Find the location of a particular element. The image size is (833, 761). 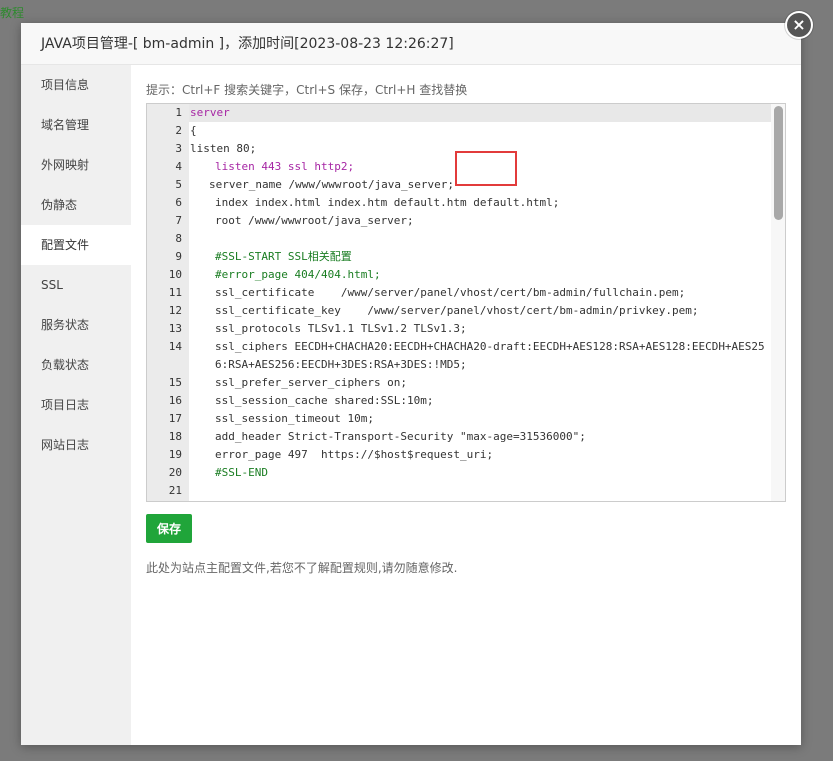

line-number: 10 is located at coordinates (175, 274).